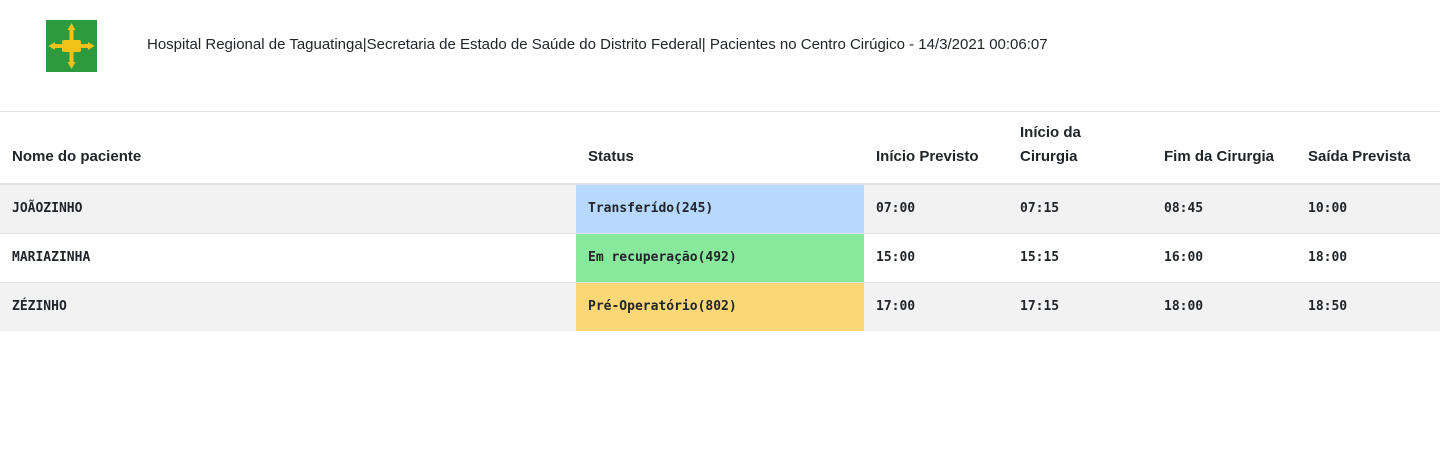  I want to click on column-header-saida-prevista: Saída Prevista, so click(1368, 148).